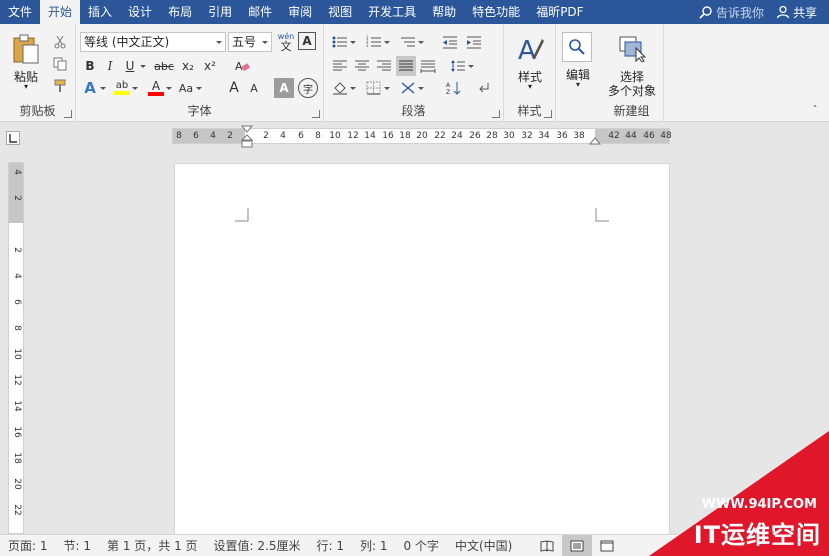 Image resolution: width=829 pixels, height=556 pixels. What do you see at coordinates (392, 12) in the screenshot?
I see `tab-developer: 开发工具` at bounding box center [392, 12].